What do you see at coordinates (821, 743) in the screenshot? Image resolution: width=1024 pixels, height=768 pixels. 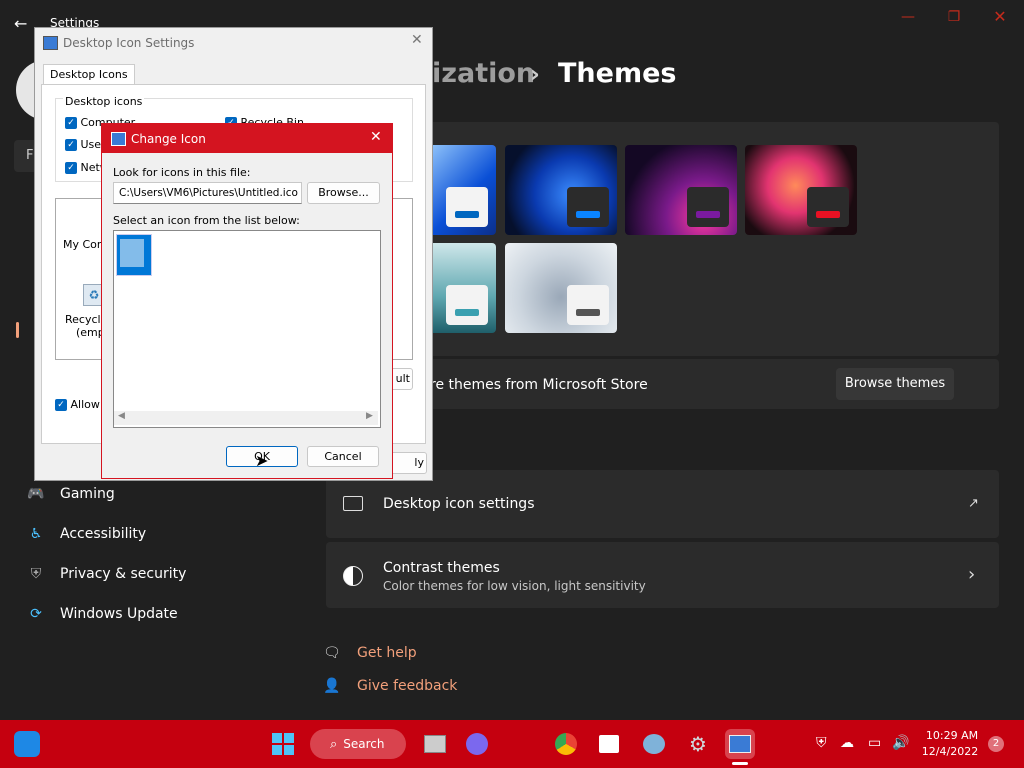 I see `security-icon: ⛨` at bounding box center [821, 743].